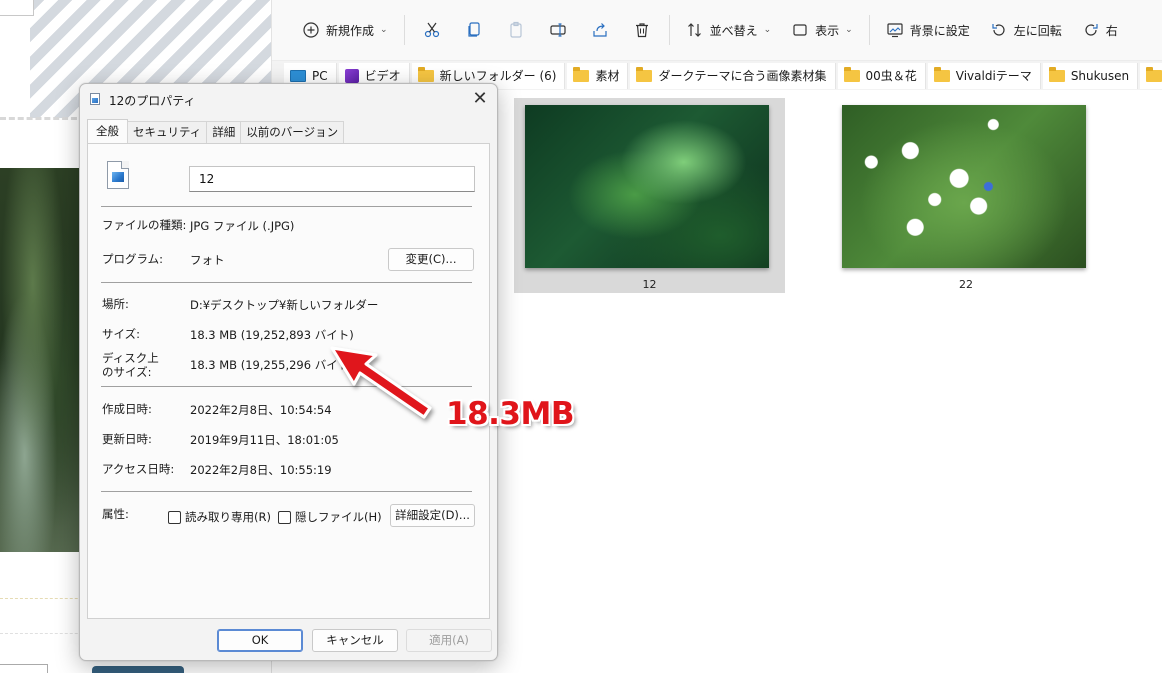  I want to click on file-item: 22, so click(966, 195).